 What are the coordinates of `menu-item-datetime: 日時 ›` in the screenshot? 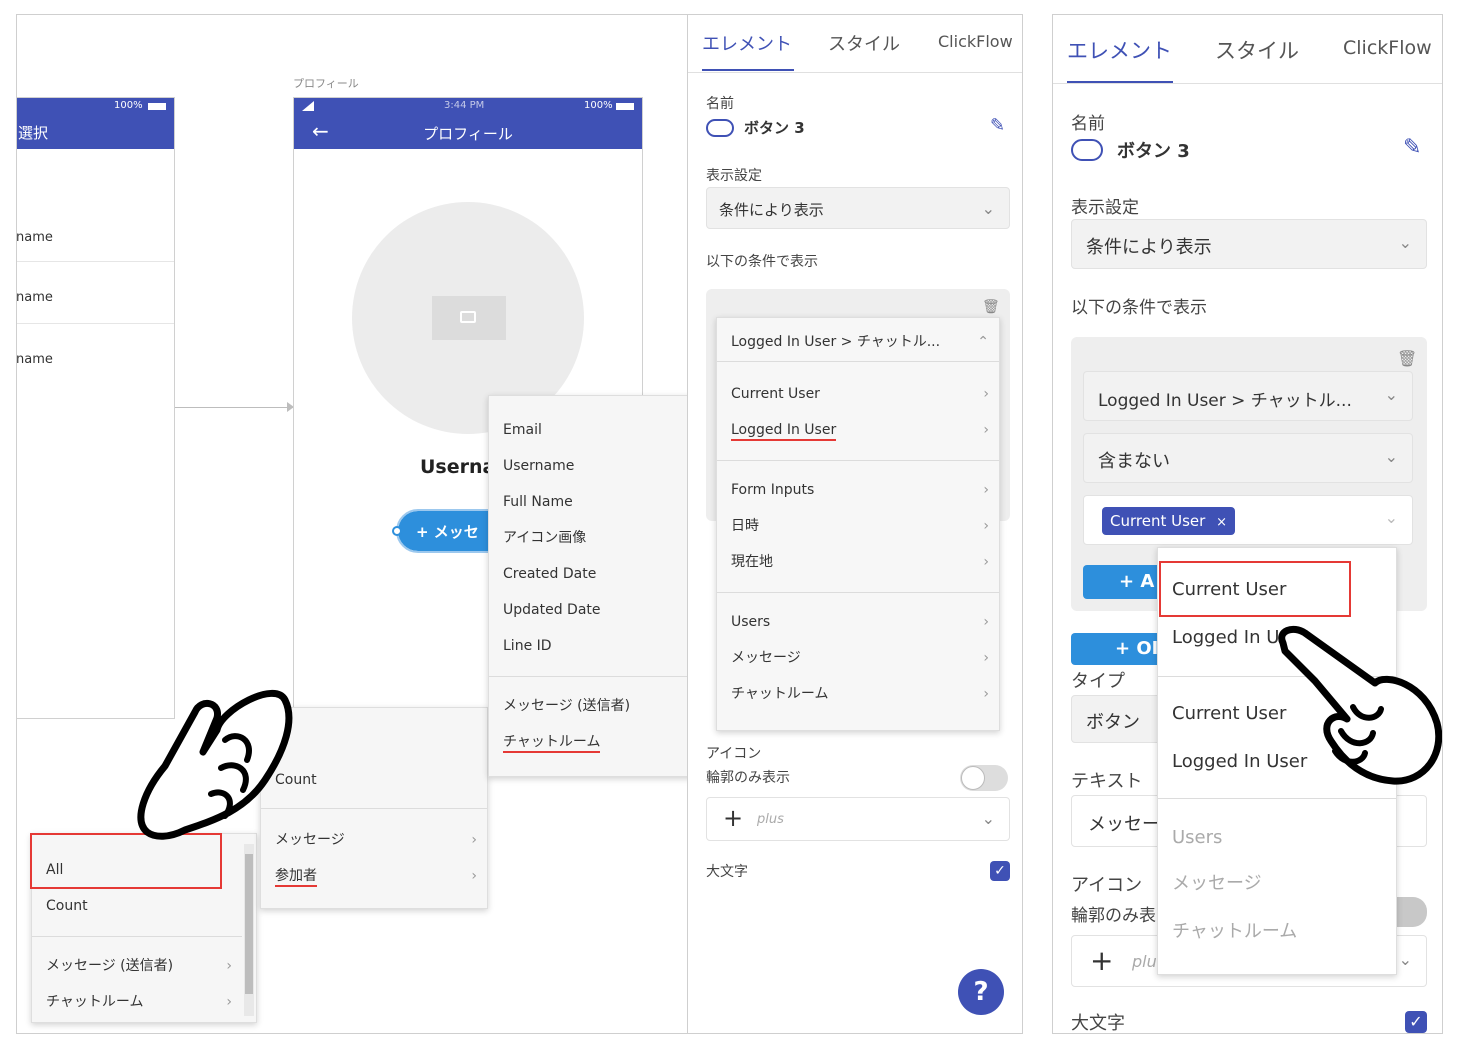 It's located at (858, 526).